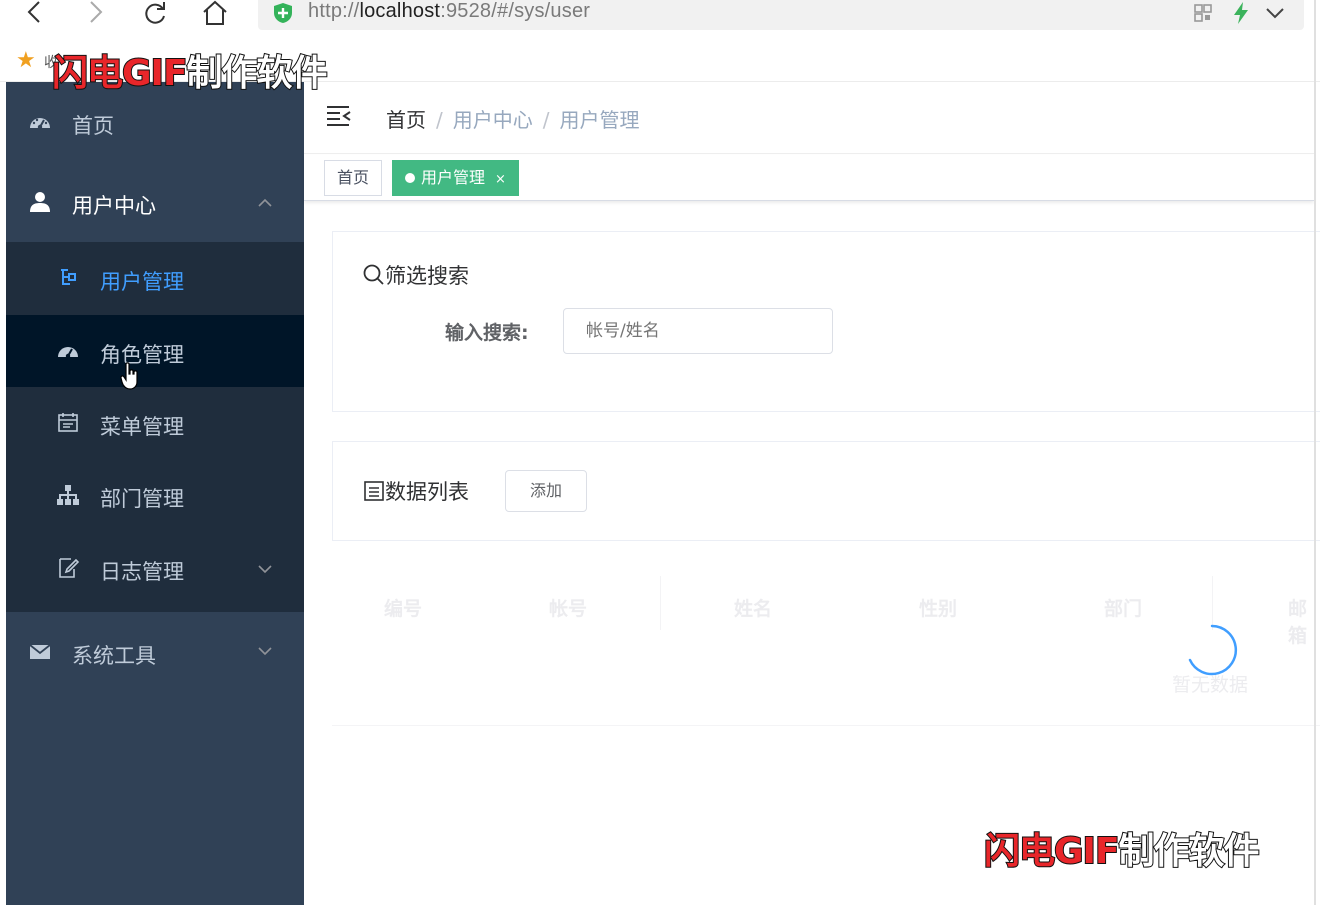 The height and width of the screenshot is (905, 1320). I want to click on table-header-gender: 性别, so click(938, 609).